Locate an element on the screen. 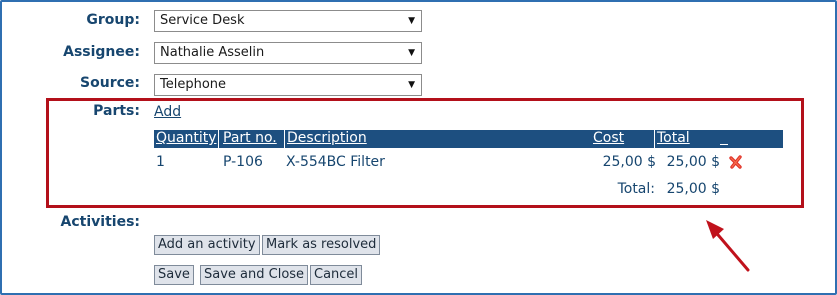 The image size is (837, 295). assignee-select: Nathalie Asselin ▼ is located at coordinates (288, 53).